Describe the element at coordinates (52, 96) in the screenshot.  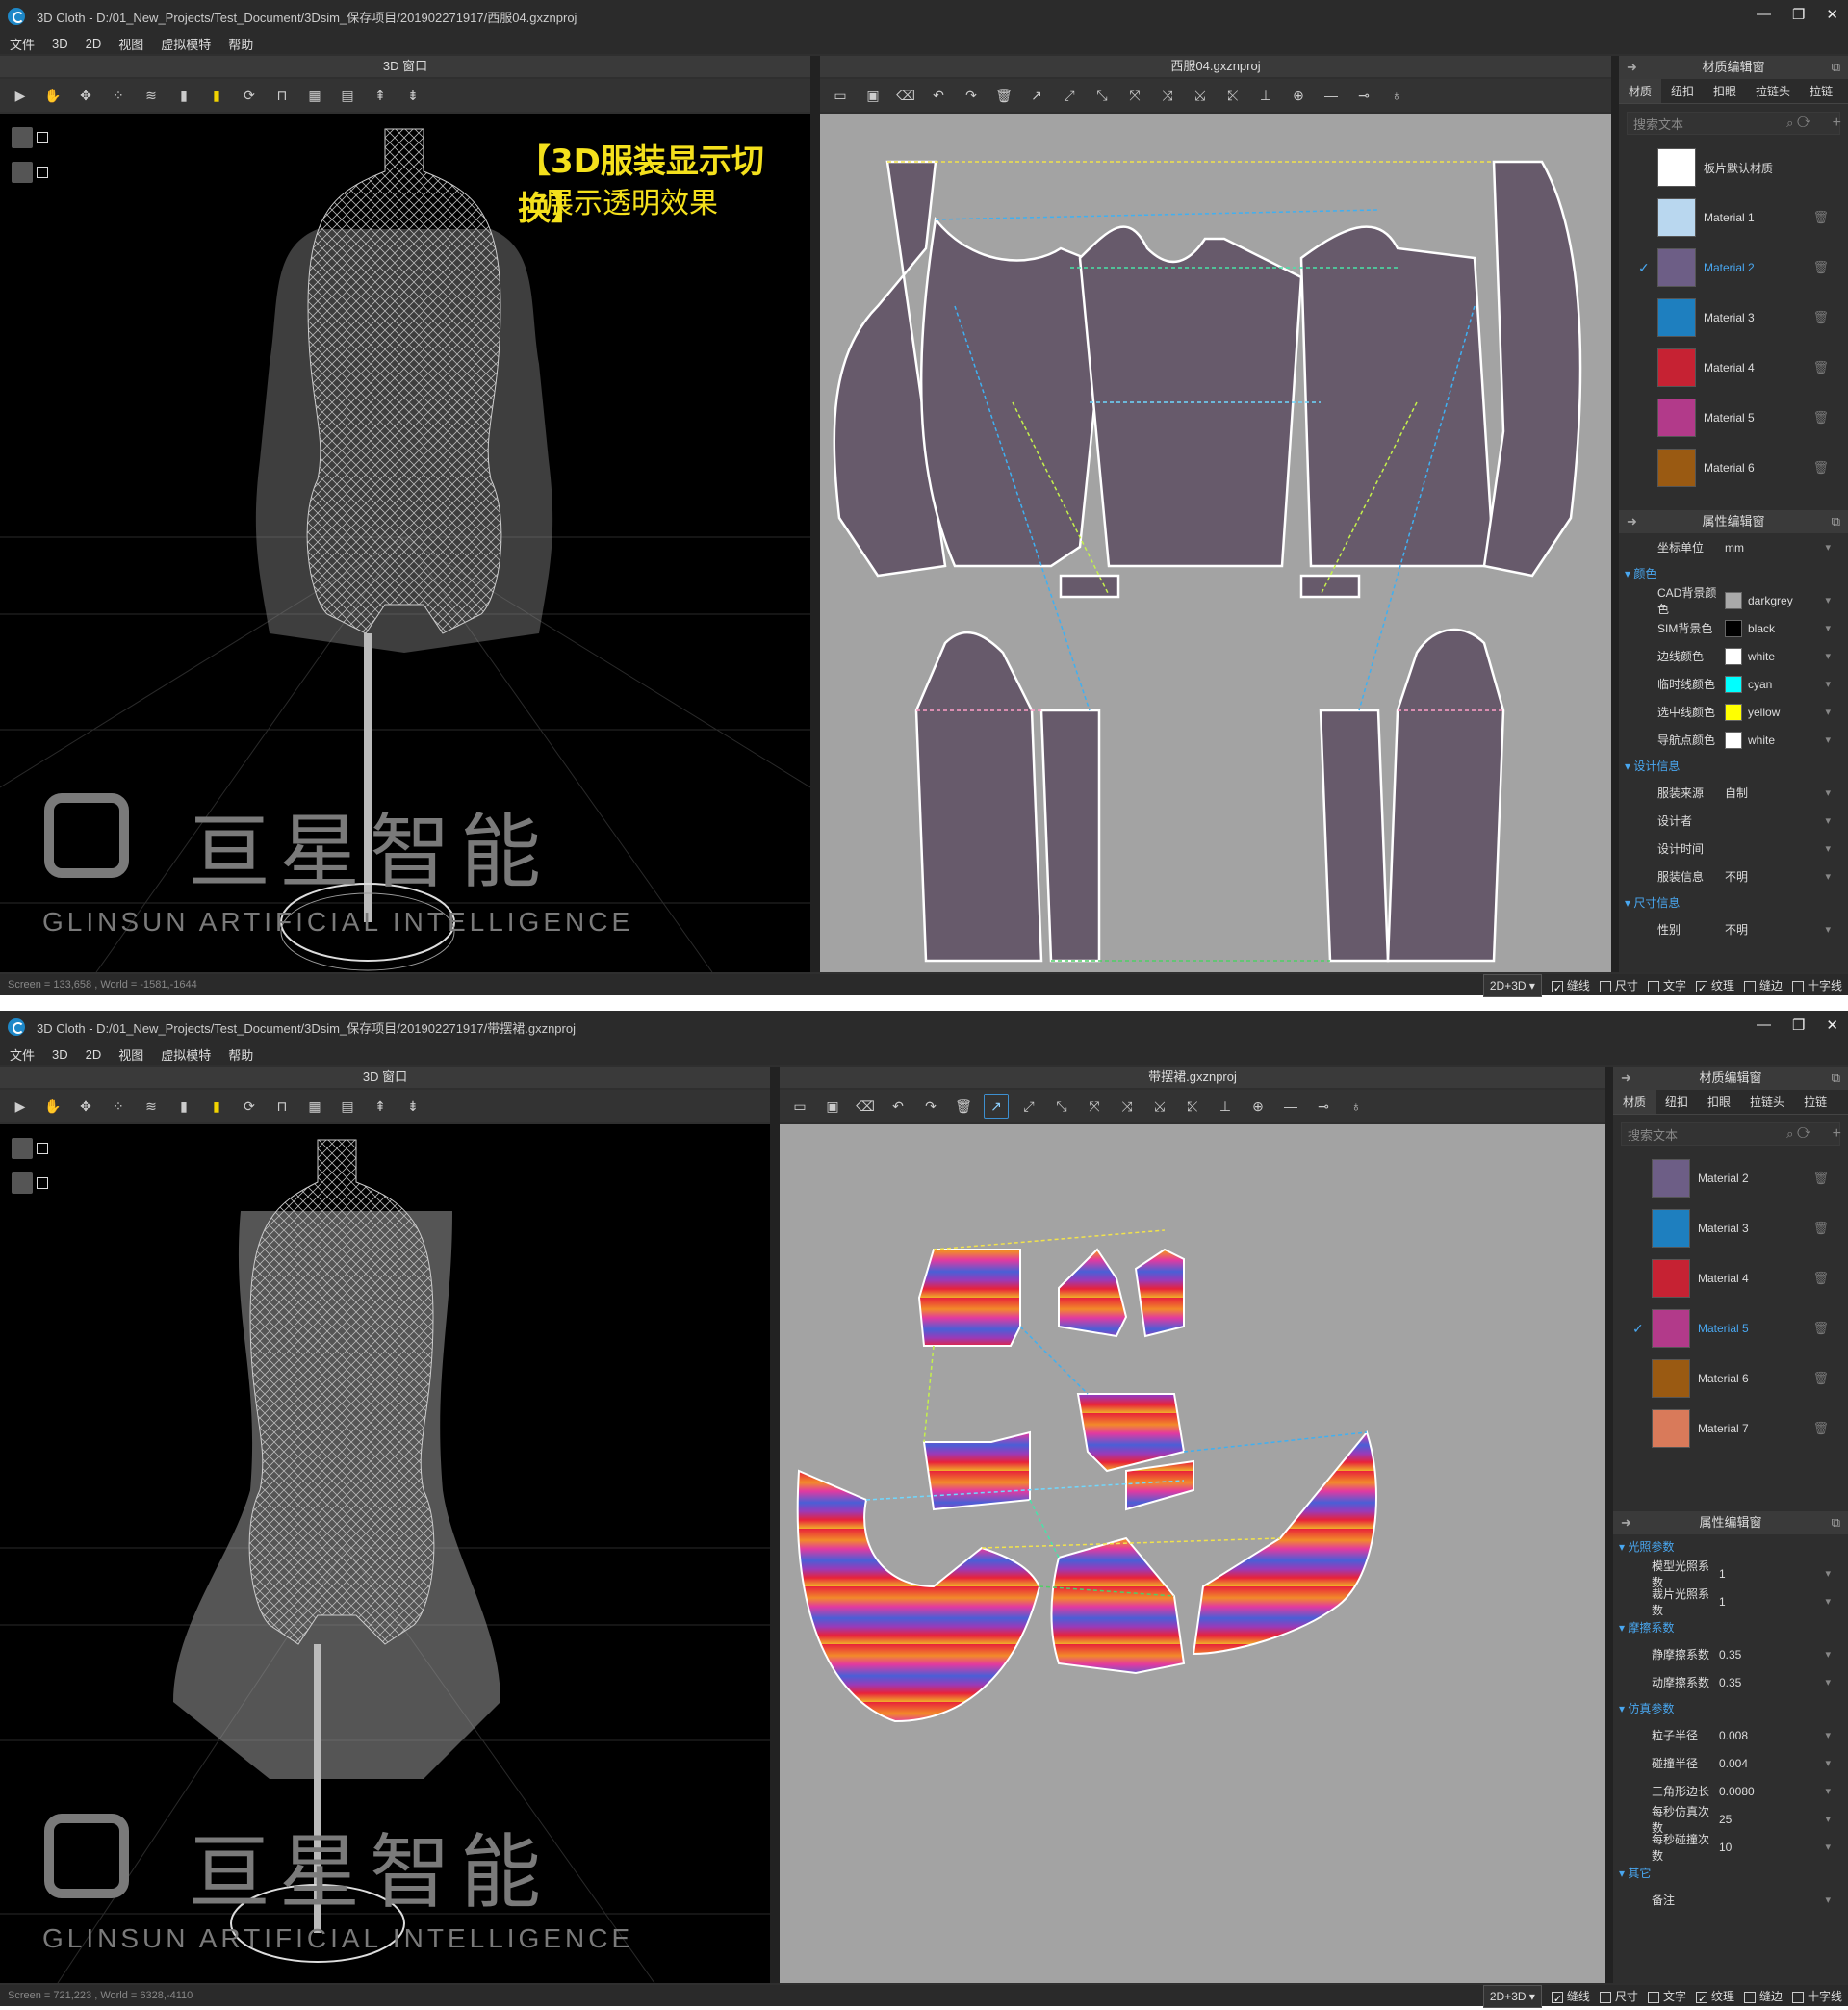
I see `hand-icon: ✋` at that location.